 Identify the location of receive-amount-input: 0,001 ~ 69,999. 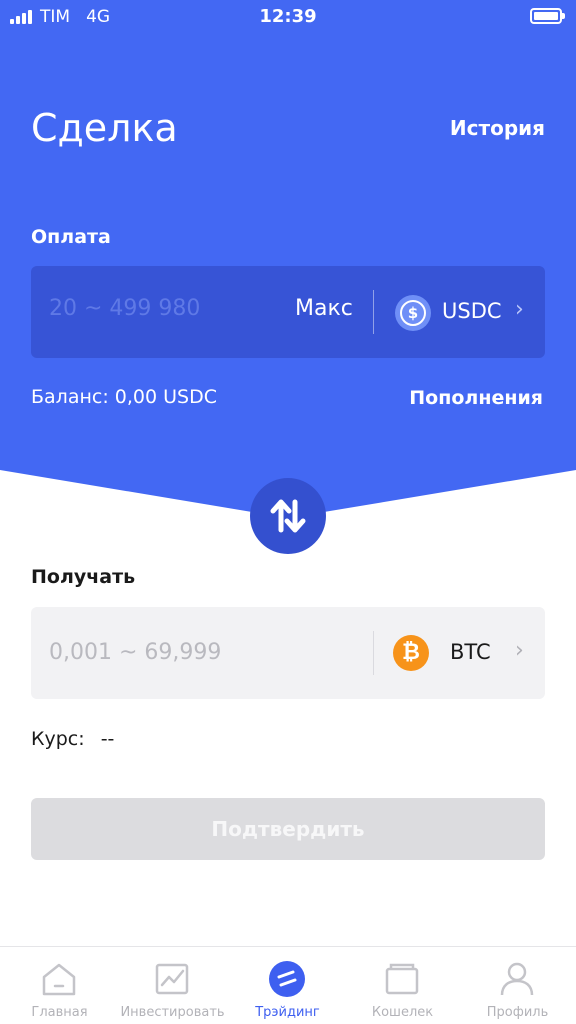
(135, 652).